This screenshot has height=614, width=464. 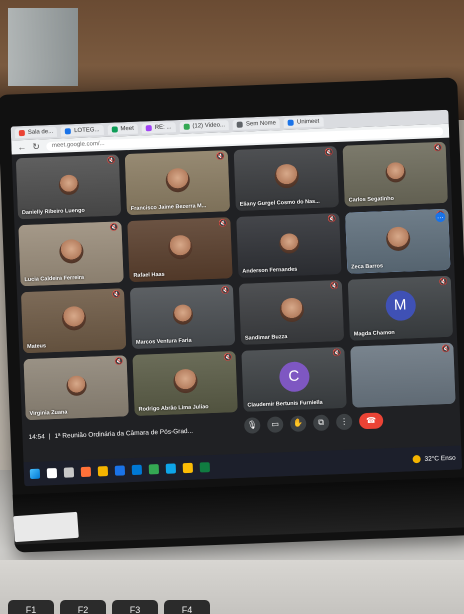 I want to click on call-controls: 🎙 ▭ ✋ ⧉ ⋮ ☎, so click(x=313, y=423).